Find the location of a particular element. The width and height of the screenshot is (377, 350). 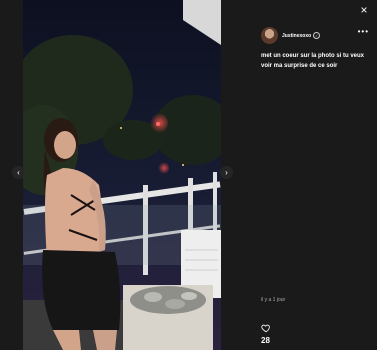

like-button is located at coordinates (266, 326).